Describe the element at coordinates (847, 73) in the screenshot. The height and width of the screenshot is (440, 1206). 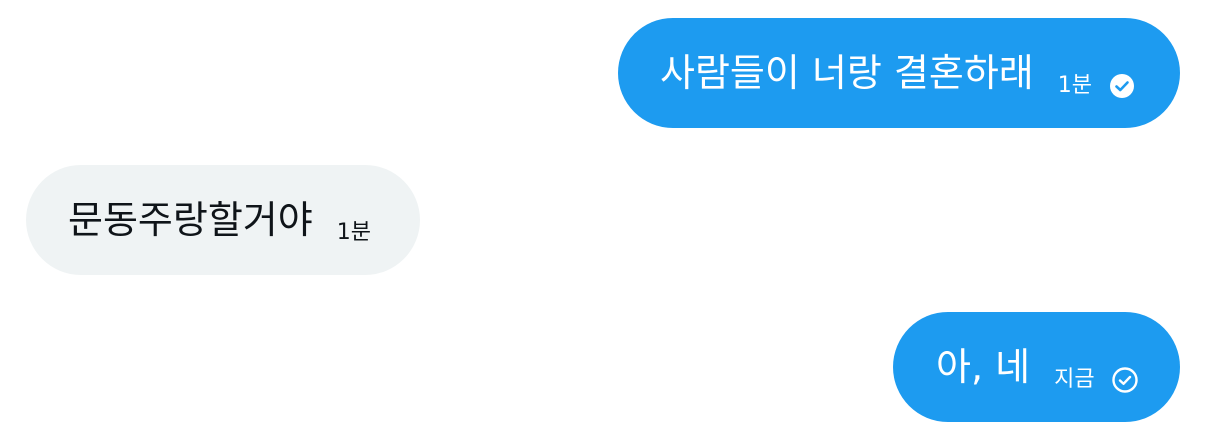
I see `message-text: 사람들이 너랑 결혼하래` at that location.